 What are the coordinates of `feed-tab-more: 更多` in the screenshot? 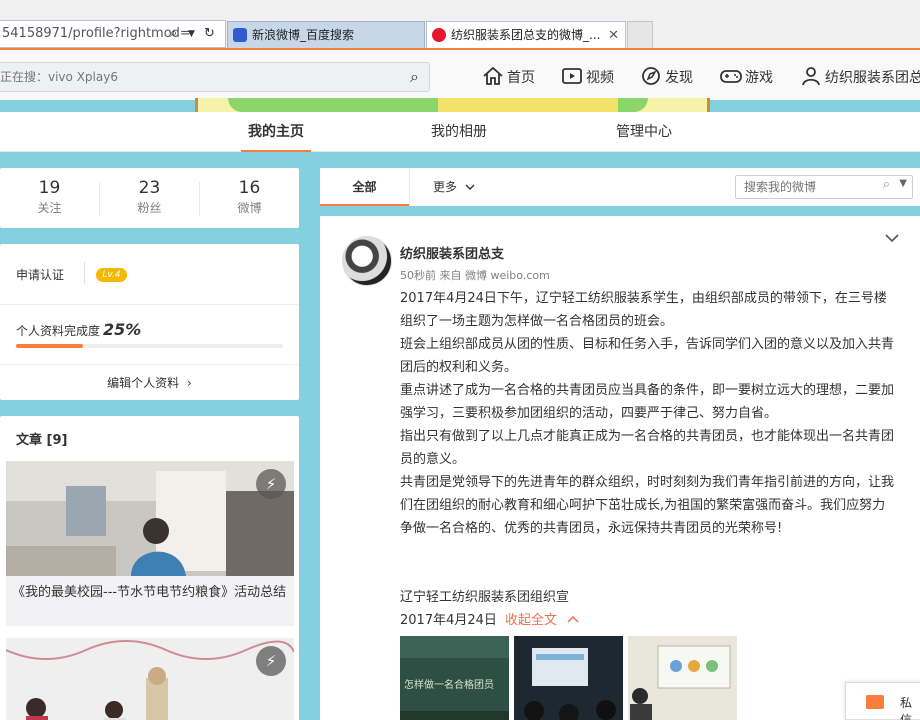 It's located at (454, 187).